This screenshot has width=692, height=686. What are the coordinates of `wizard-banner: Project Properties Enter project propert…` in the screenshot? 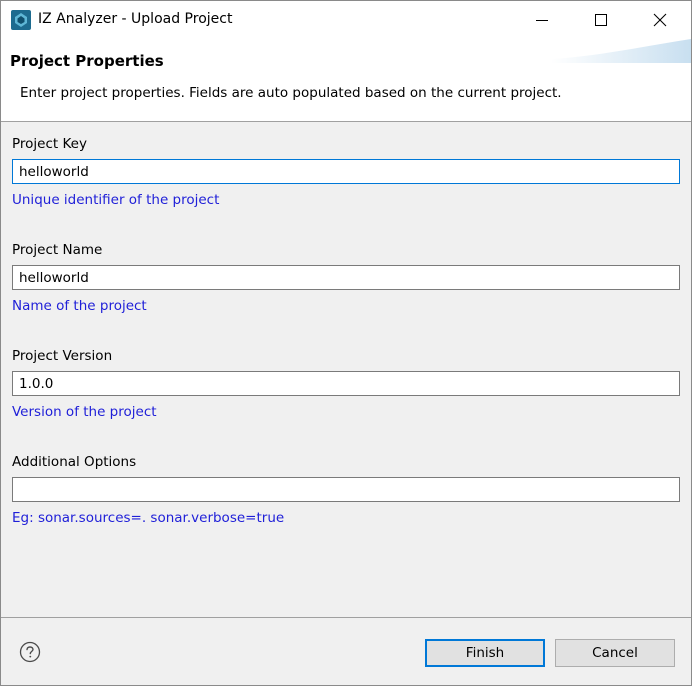 It's located at (346, 80).